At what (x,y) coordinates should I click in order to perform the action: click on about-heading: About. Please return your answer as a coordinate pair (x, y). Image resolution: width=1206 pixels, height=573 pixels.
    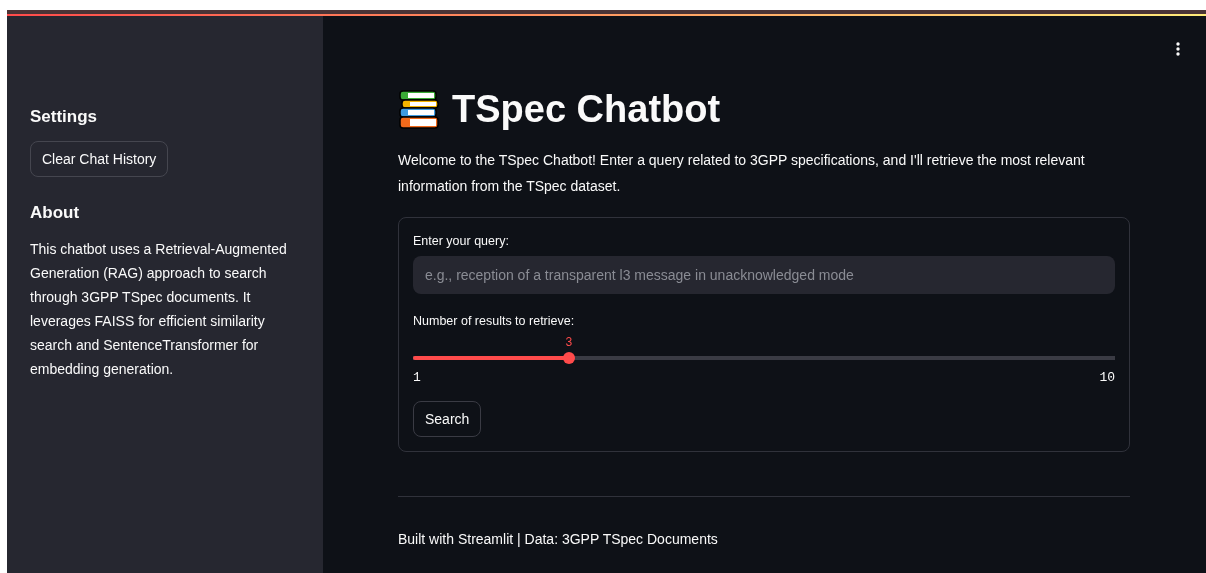
    Looking at the image, I should click on (55, 213).